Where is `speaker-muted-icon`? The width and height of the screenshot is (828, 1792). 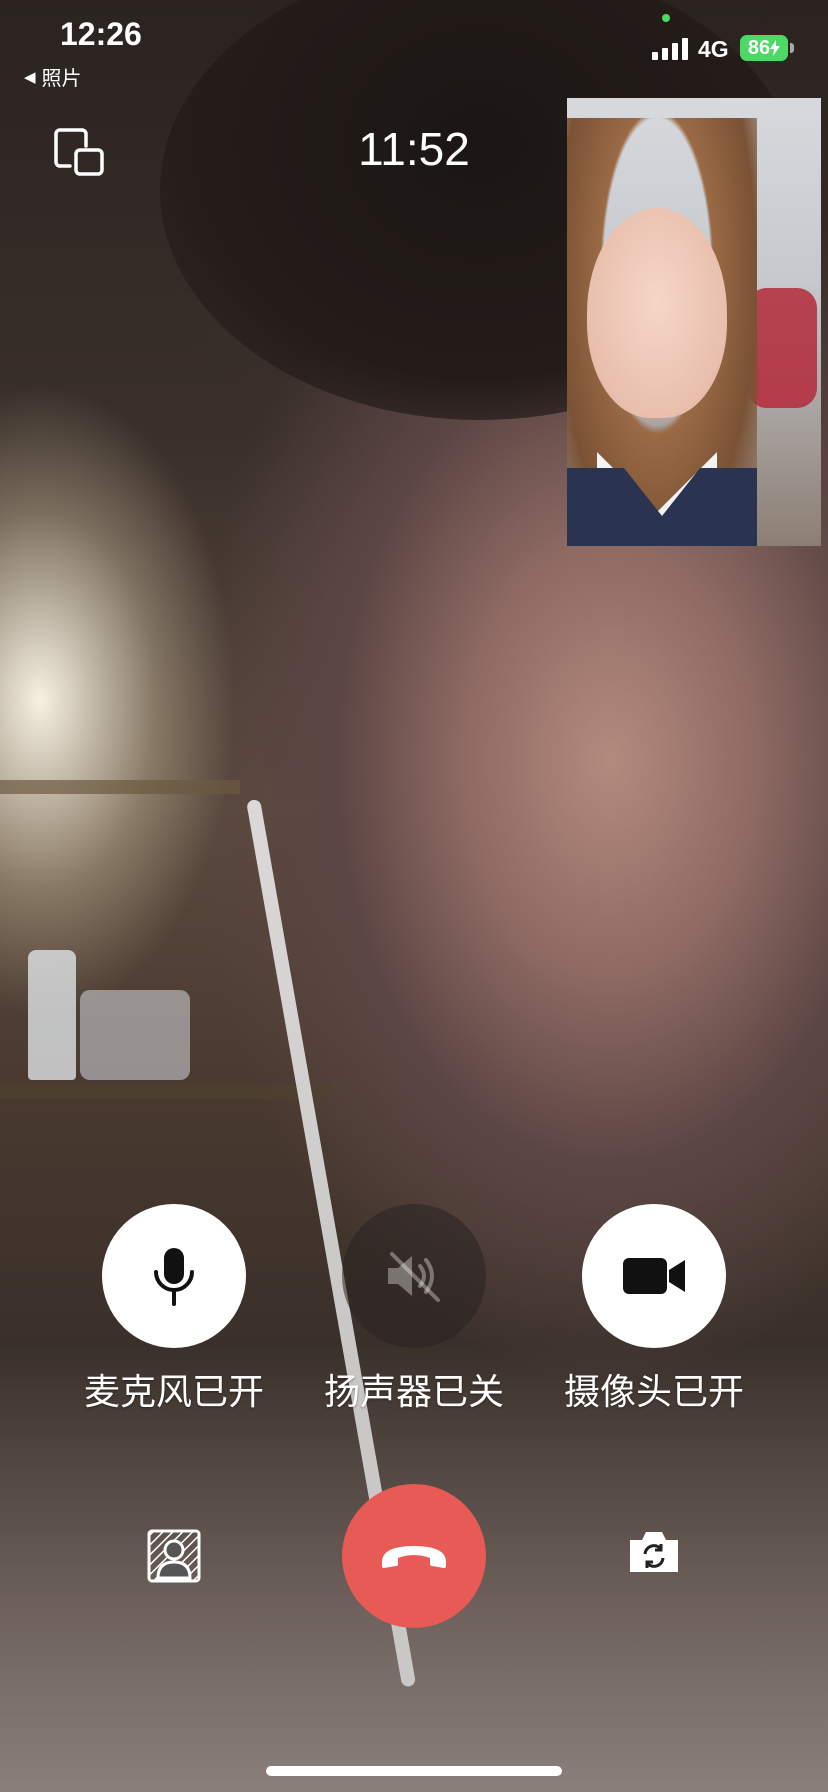
speaker-muted-icon is located at coordinates (414, 1277).